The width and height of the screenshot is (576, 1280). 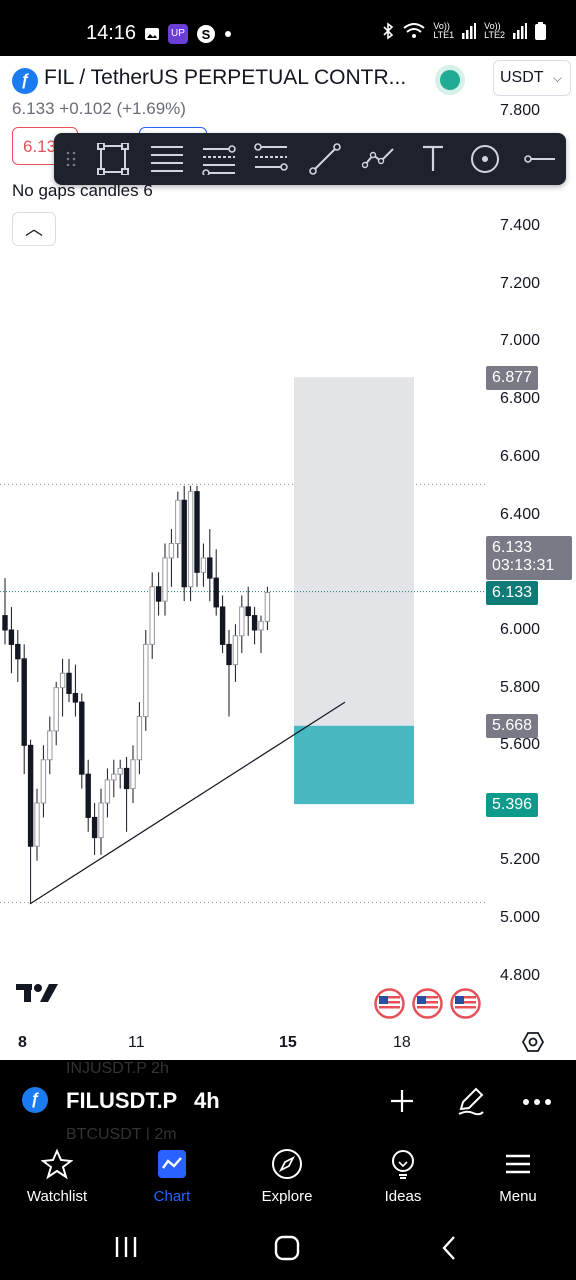 What do you see at coordinates (388, 31) in the screenshot?
I see `bluetooth-icon` at bounding box center [388, 31].